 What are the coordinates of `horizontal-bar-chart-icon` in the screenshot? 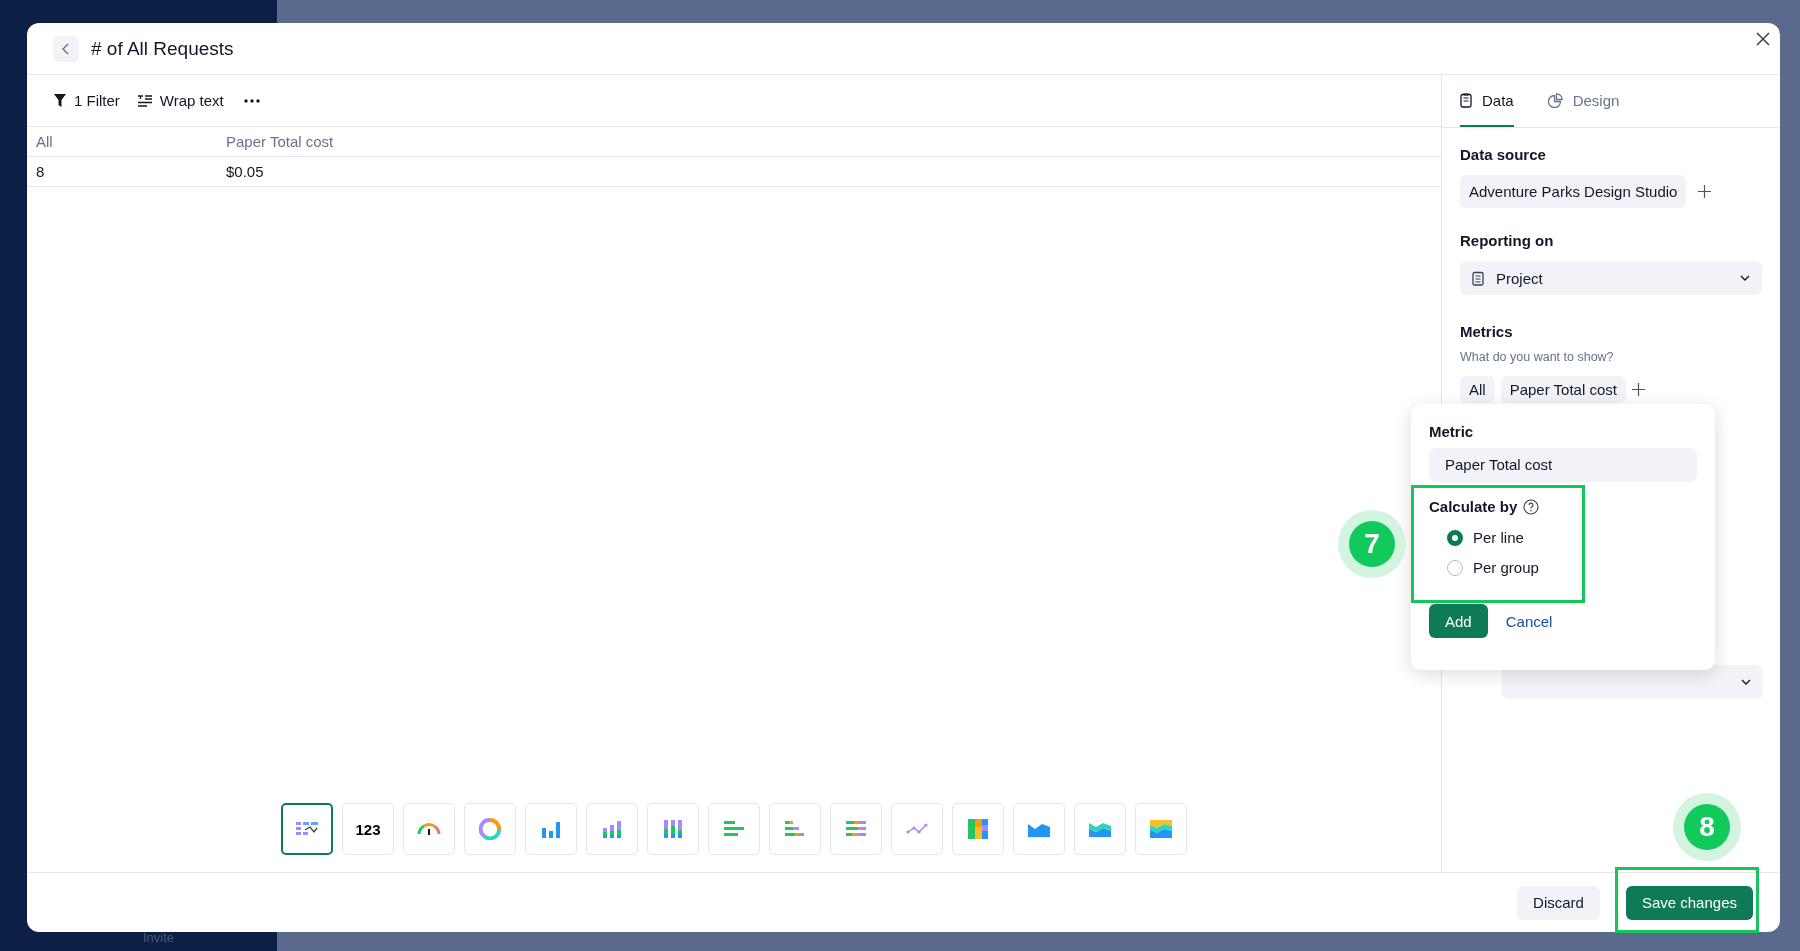 It's located at (734, 829).